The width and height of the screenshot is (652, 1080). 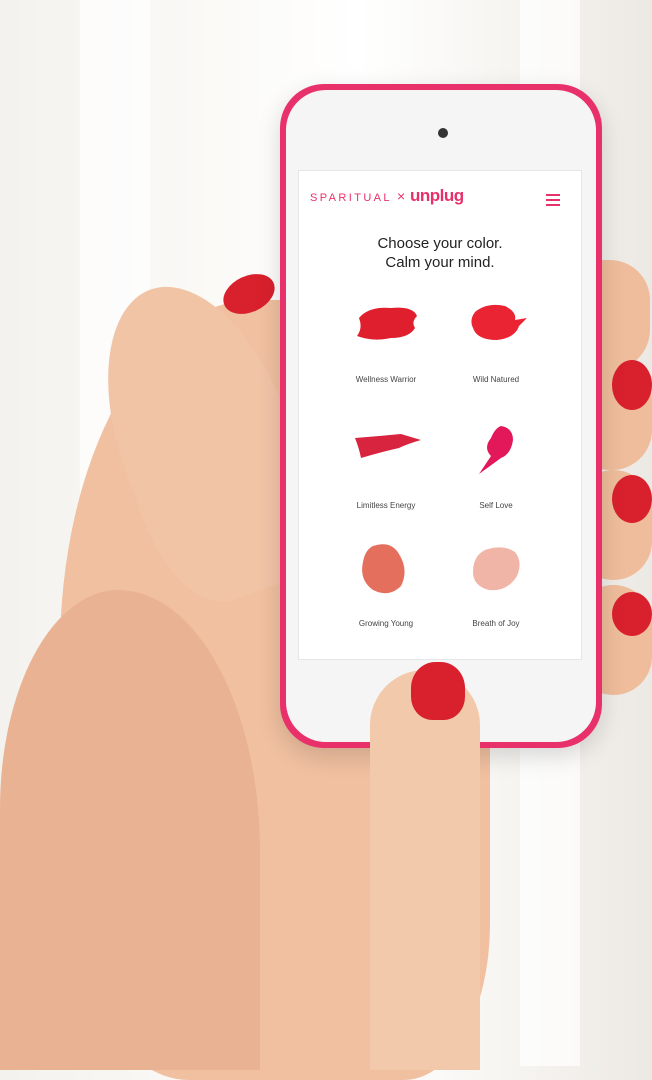 I want to click on brand-sparitual: SPARITUAL, so click(x=351, y=198).